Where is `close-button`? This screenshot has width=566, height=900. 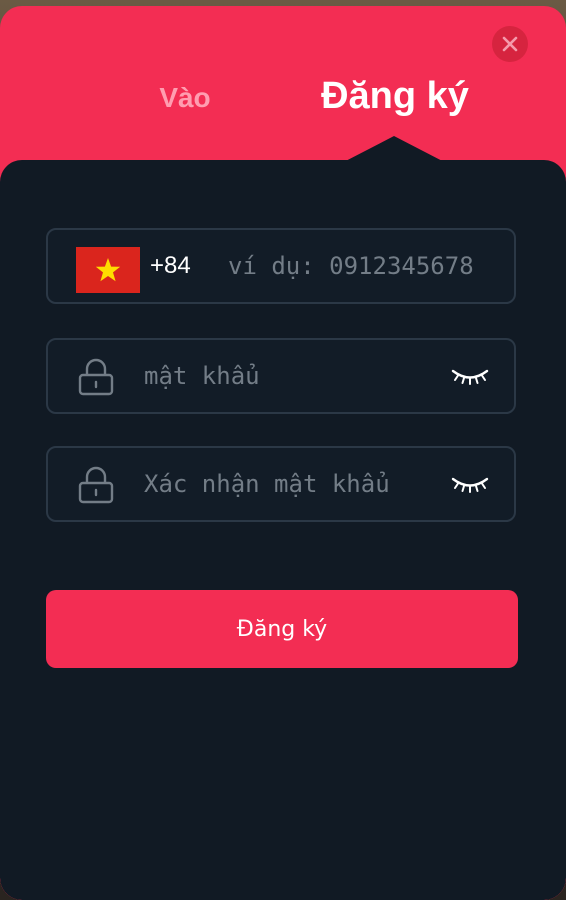
close-button is located at coordinates (510, 44).